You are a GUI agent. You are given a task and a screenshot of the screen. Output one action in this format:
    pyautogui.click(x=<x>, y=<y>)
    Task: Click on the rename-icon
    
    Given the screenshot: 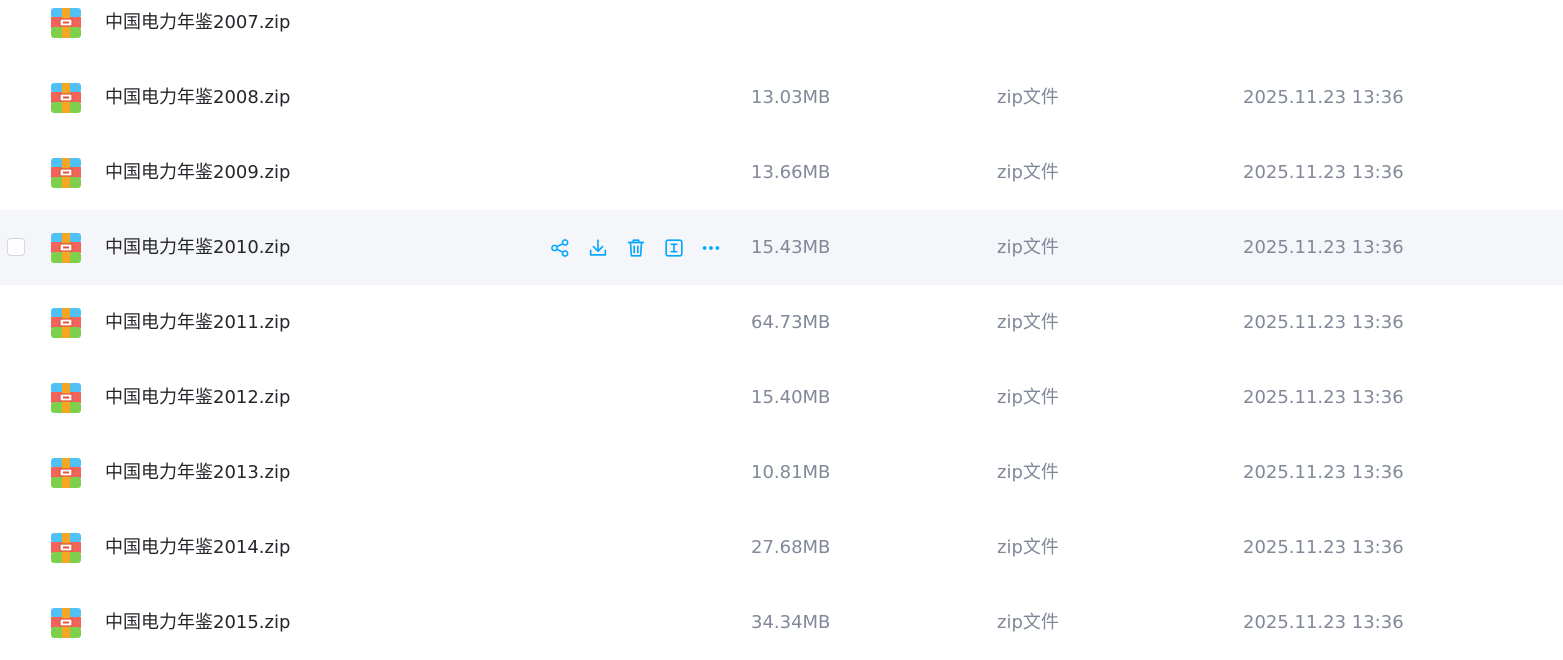 What is the action you would take?
    pyautogui.click(x=674, y=248)
    